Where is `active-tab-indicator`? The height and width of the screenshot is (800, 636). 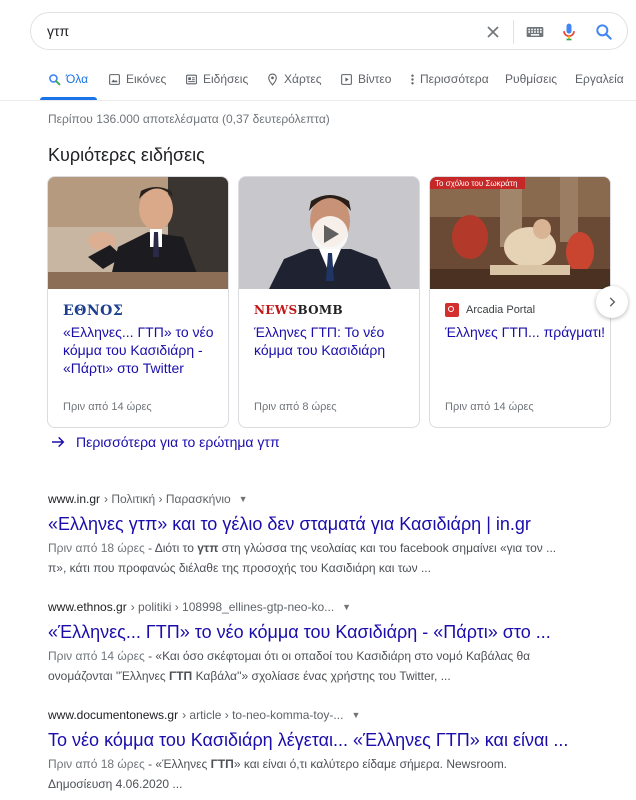 active-tab-indicator is located at coordinates (68, 98).